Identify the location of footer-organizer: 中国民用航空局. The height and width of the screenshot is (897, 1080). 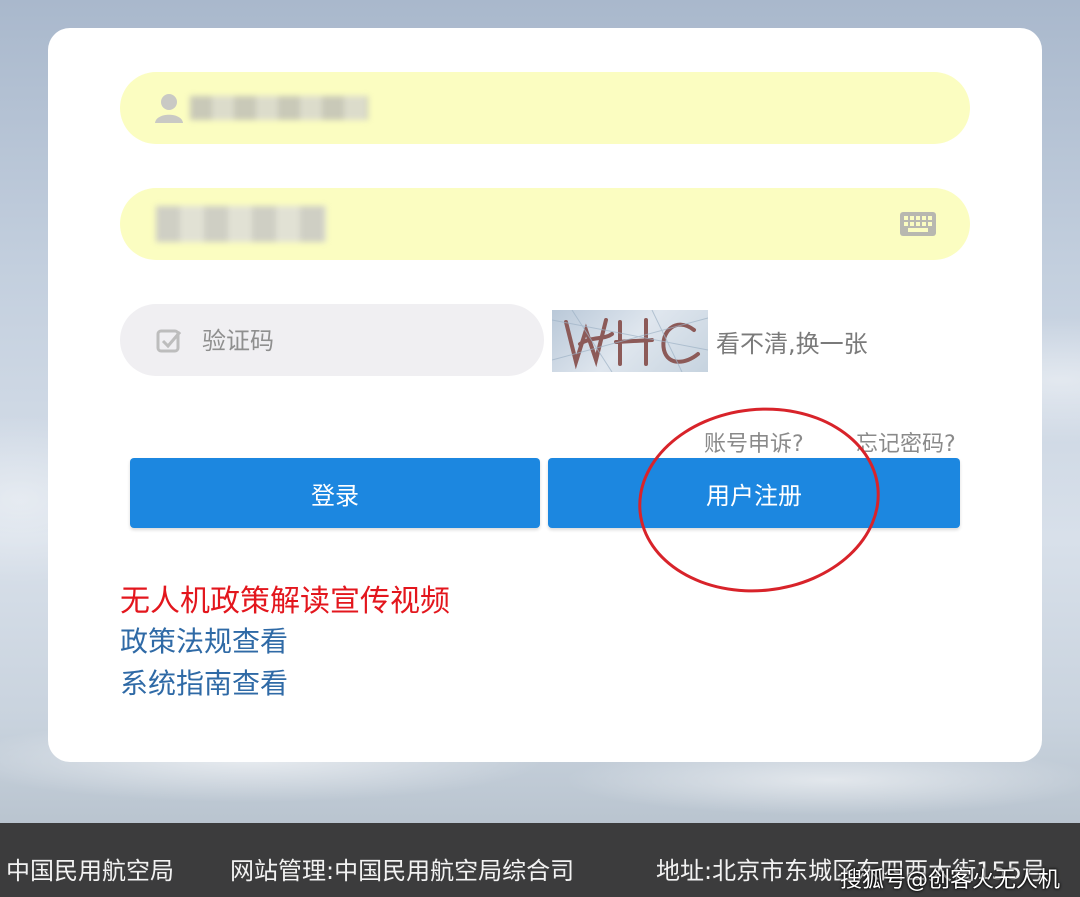
(90, 871).